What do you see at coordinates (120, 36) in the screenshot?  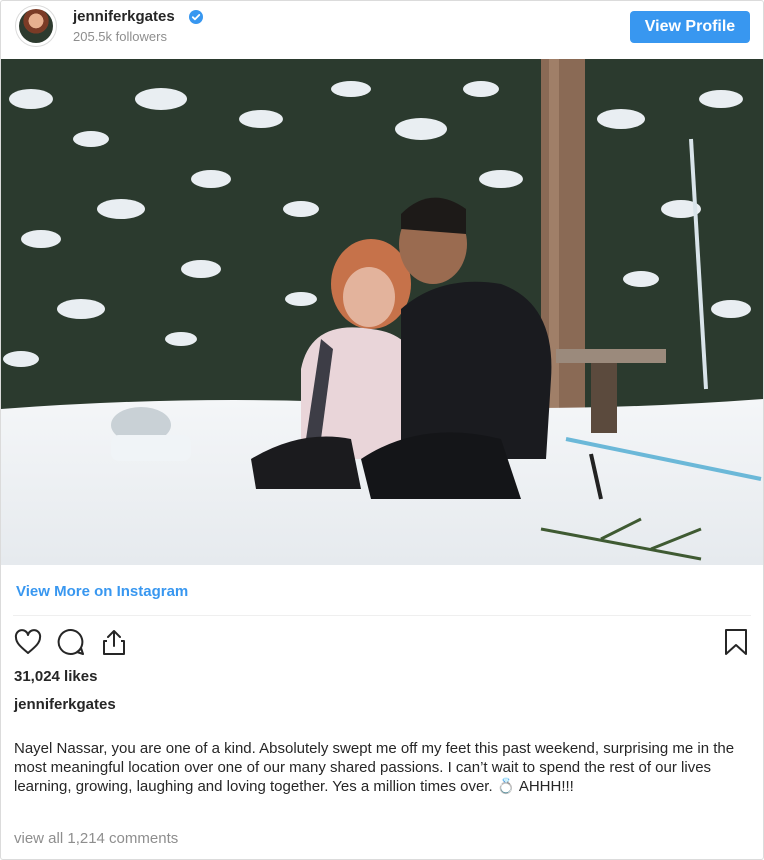 I see `follower-count: 205.5k followers` at bounding box center [120, 36].